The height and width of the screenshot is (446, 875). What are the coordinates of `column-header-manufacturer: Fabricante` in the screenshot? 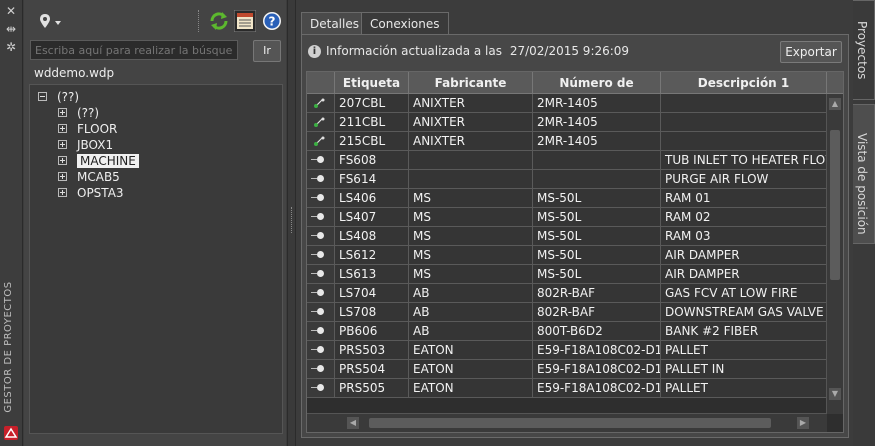 It's located at (471, 83).